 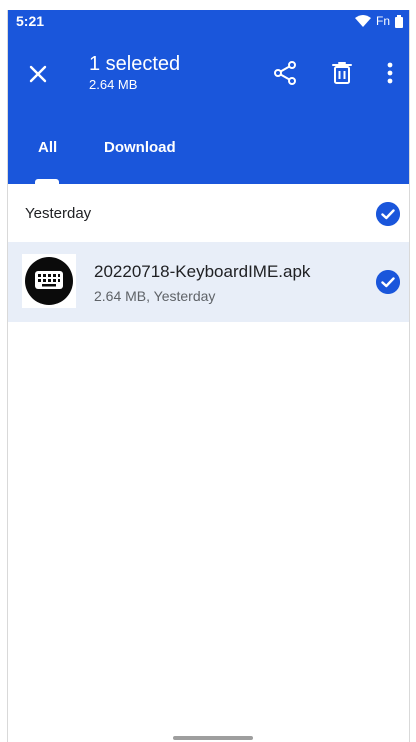 What do you see at coordinates (399, 21) in the screenshot?
I see `battery-icon` at bounding box center [399, 21].